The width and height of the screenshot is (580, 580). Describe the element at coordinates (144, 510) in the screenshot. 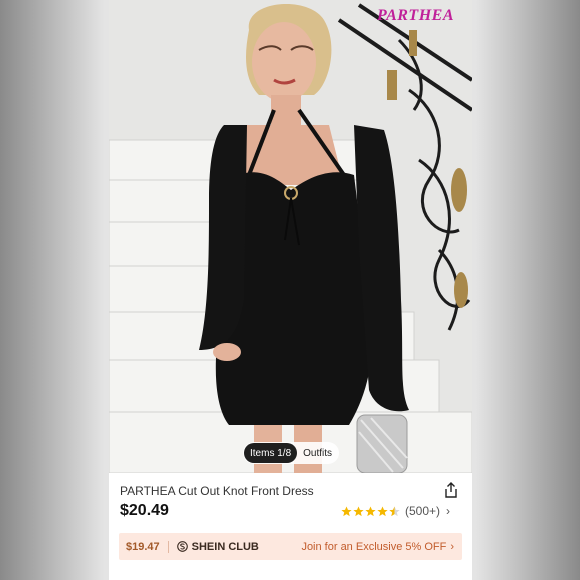

I see `product-price: $20.49` at that location.